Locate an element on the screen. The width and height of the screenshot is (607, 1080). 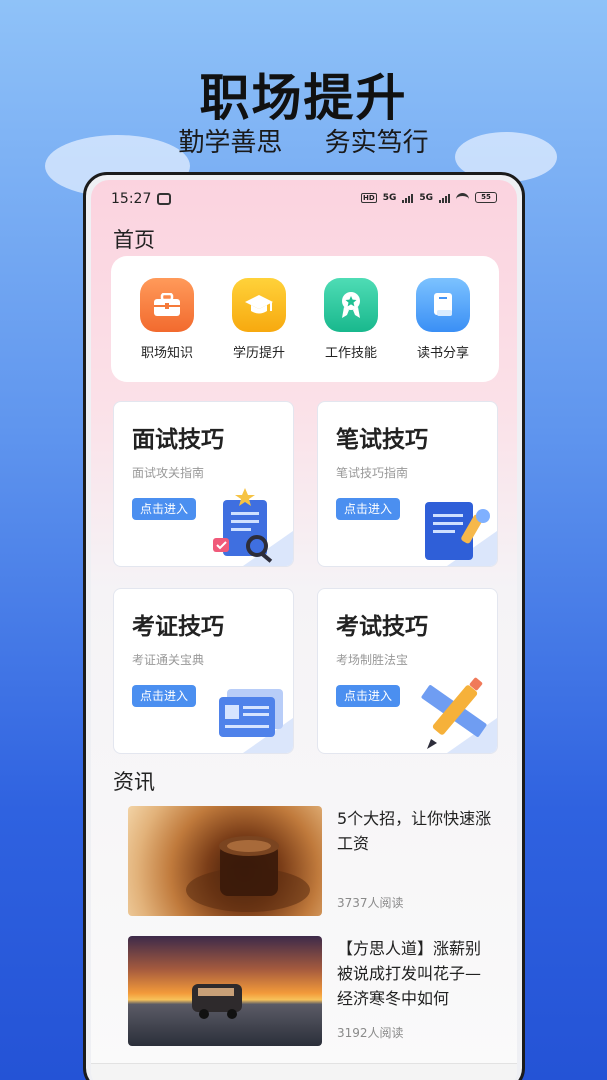
bottom-tab-bar is located at coordinates (304, 1071).